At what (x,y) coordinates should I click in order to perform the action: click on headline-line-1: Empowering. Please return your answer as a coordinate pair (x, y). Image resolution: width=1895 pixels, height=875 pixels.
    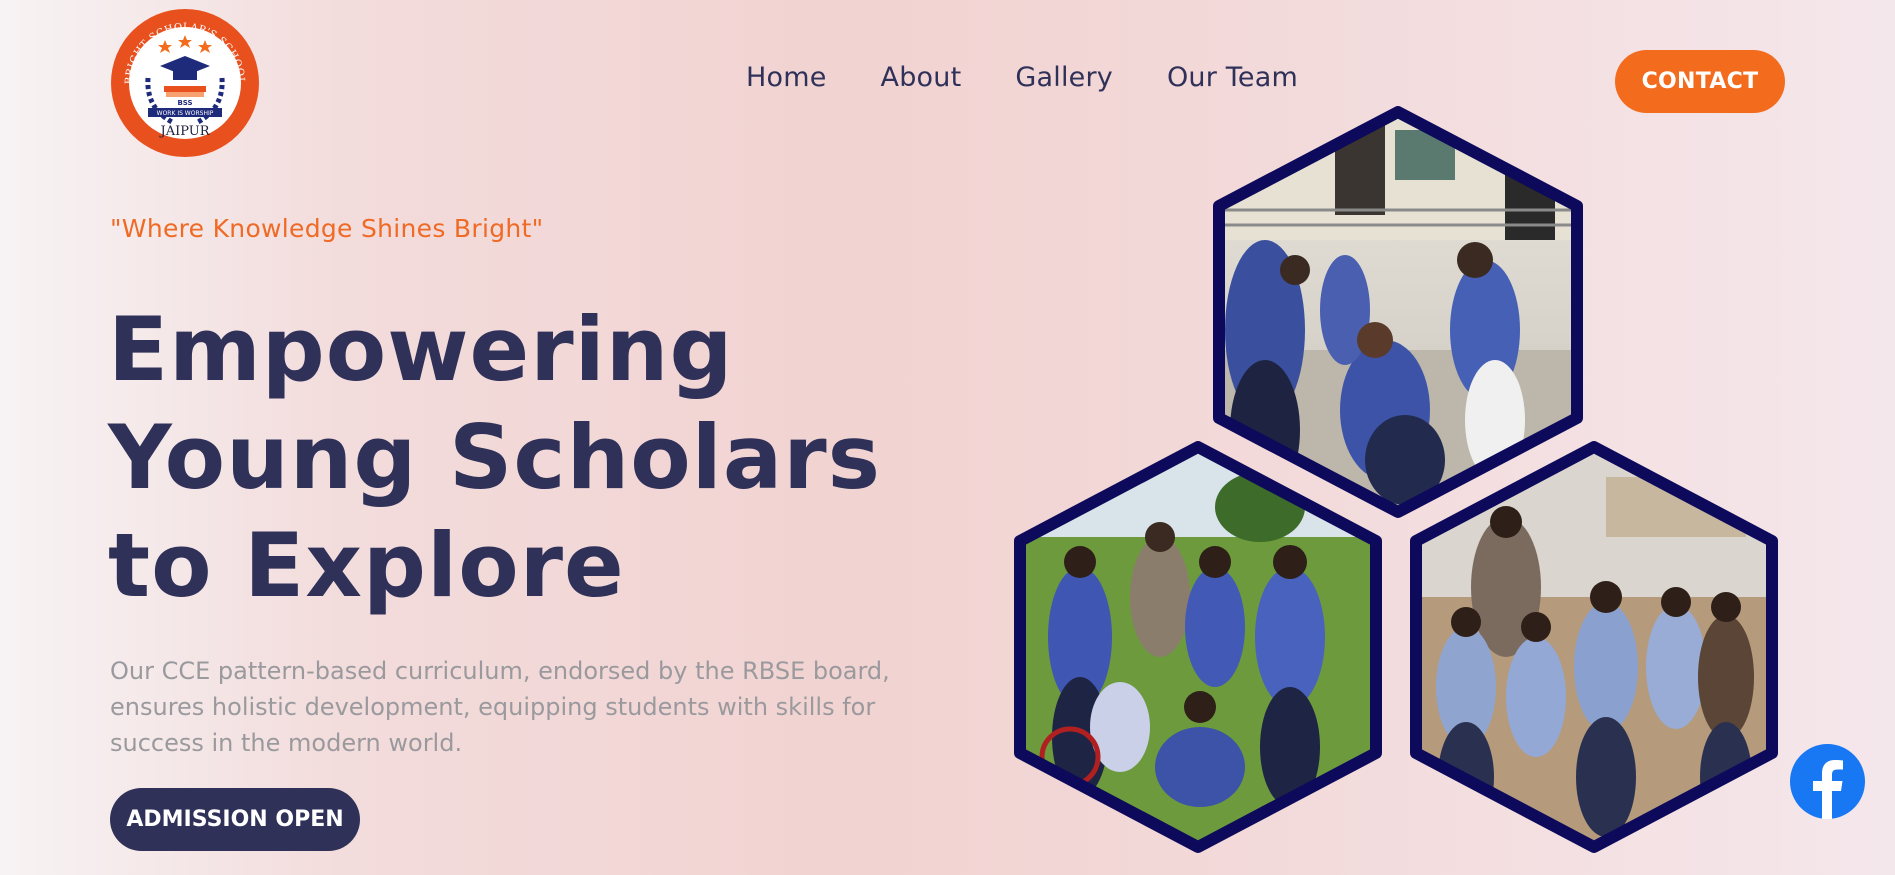
    Looking at the image, I should click on (421, 349).